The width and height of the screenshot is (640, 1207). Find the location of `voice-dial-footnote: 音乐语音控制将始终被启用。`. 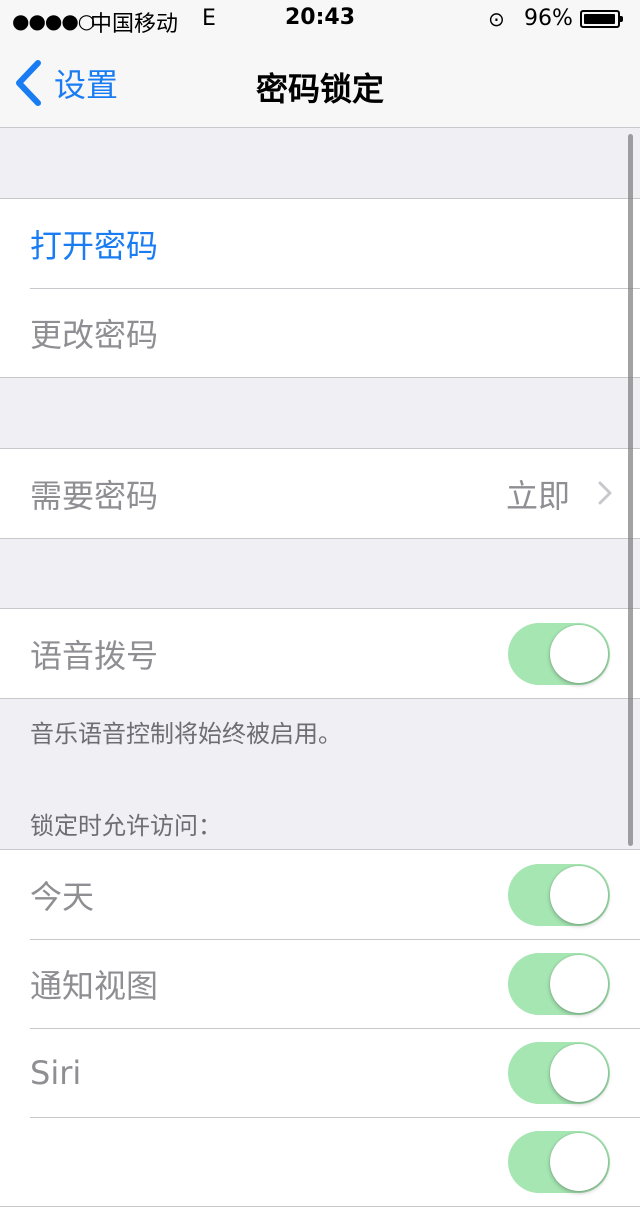

voice-dial-footnote: 音乐语音控制将始终被启用。 is located at coordinates (186, 734).